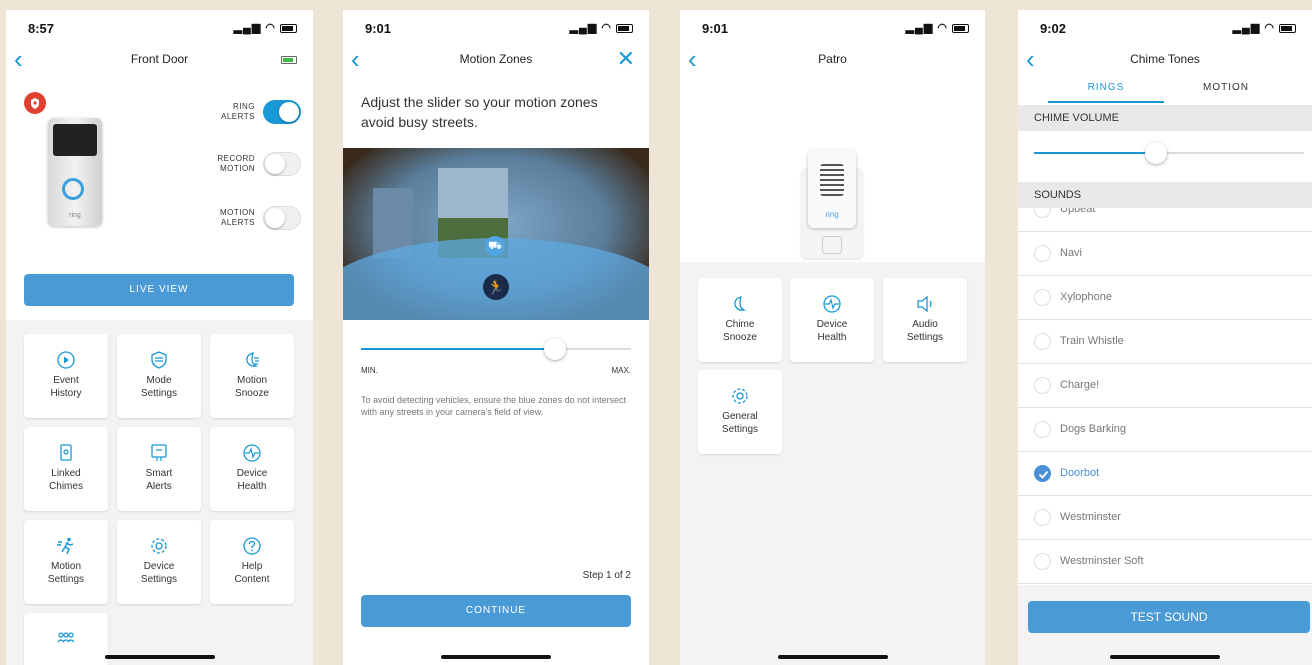 The width and height of the screenshot is (1312, 665). I want to click on moon-lines-icon, so click(252, 359).